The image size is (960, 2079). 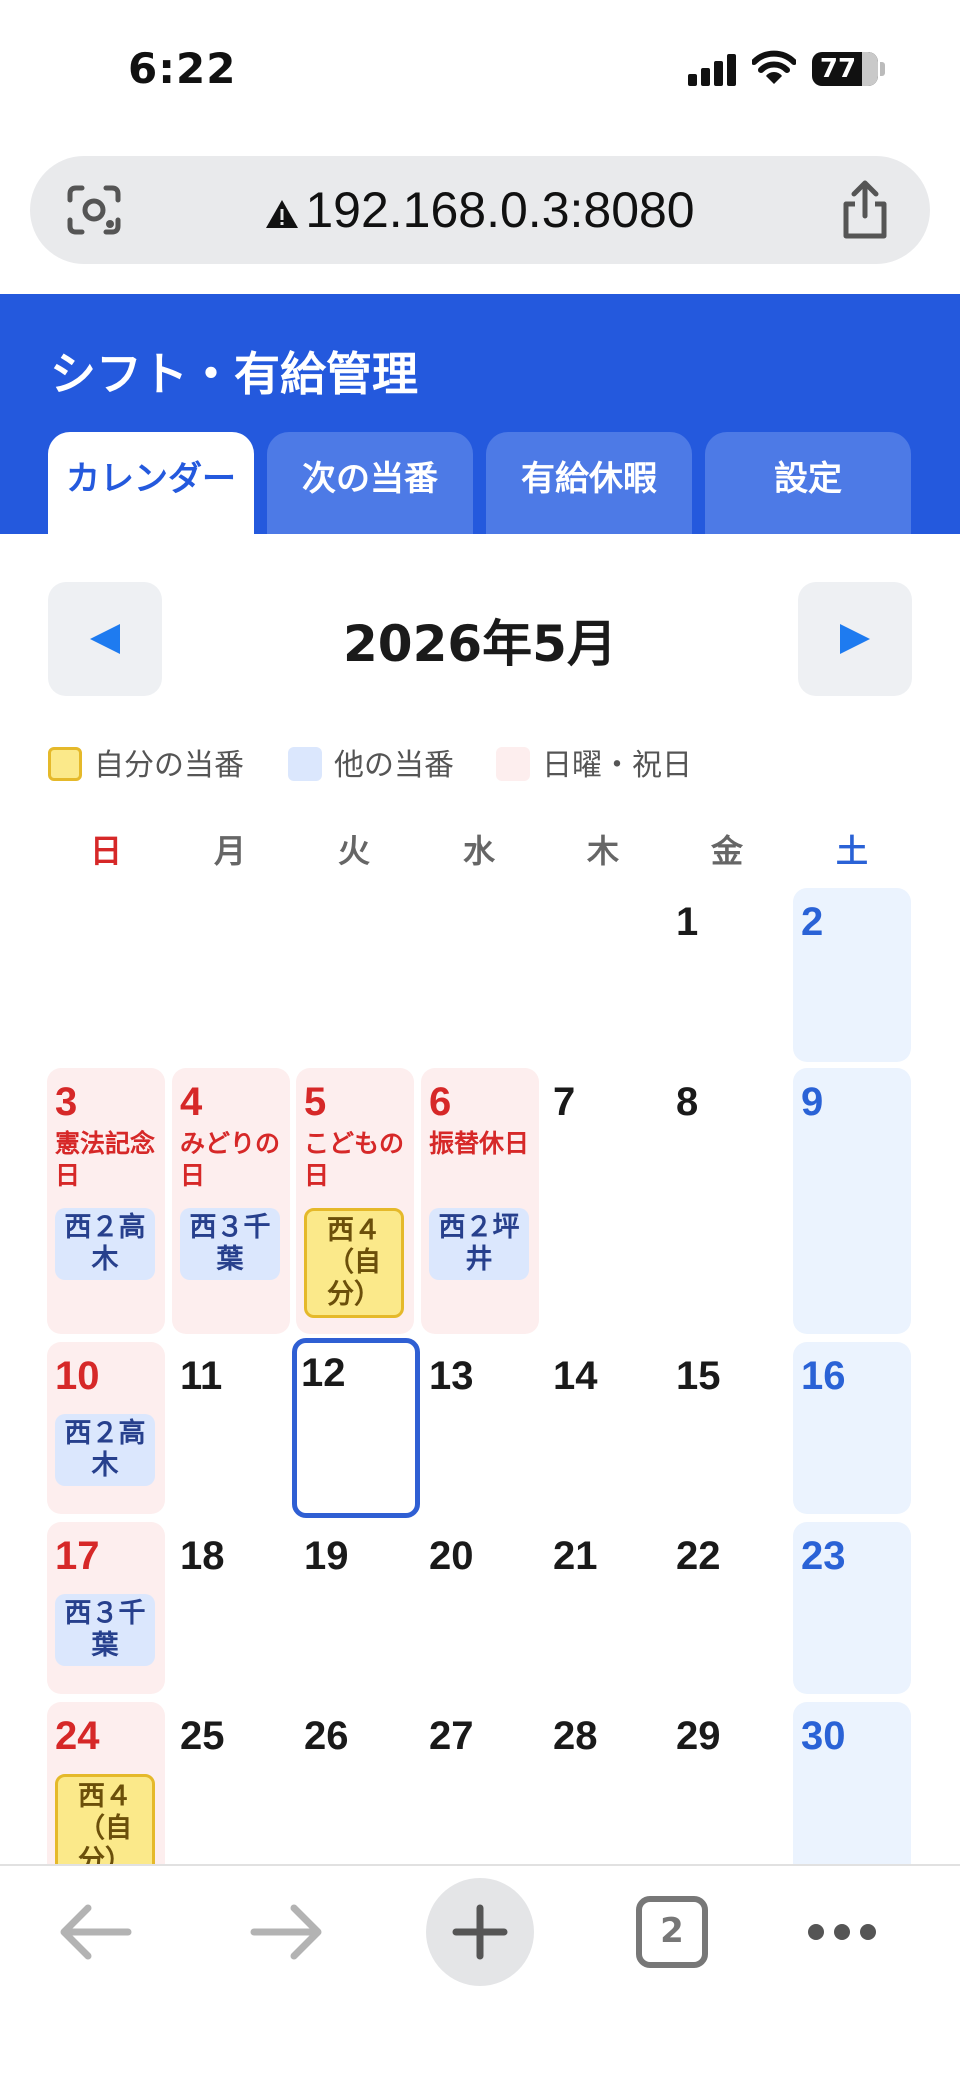 What do you see at coordinates (287, 1932) in the screenshot?
I see `forward-arrow-icon` at bounding box center [287, 1932].